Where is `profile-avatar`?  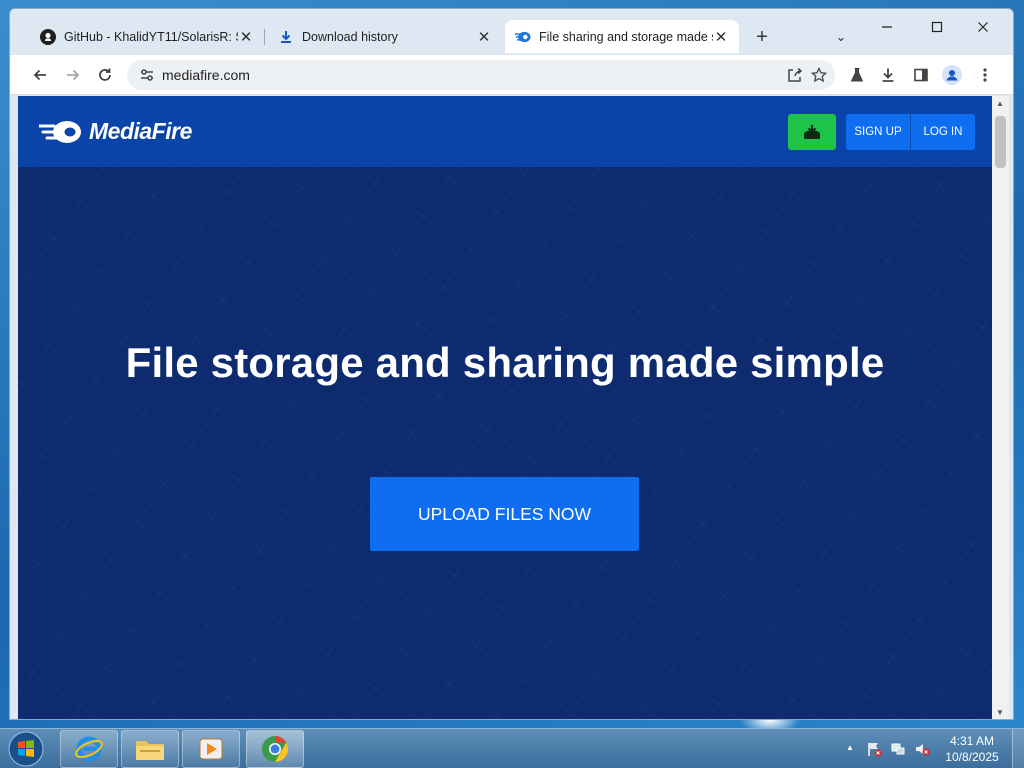 profile-avatar is located at coordinates (952, 75).